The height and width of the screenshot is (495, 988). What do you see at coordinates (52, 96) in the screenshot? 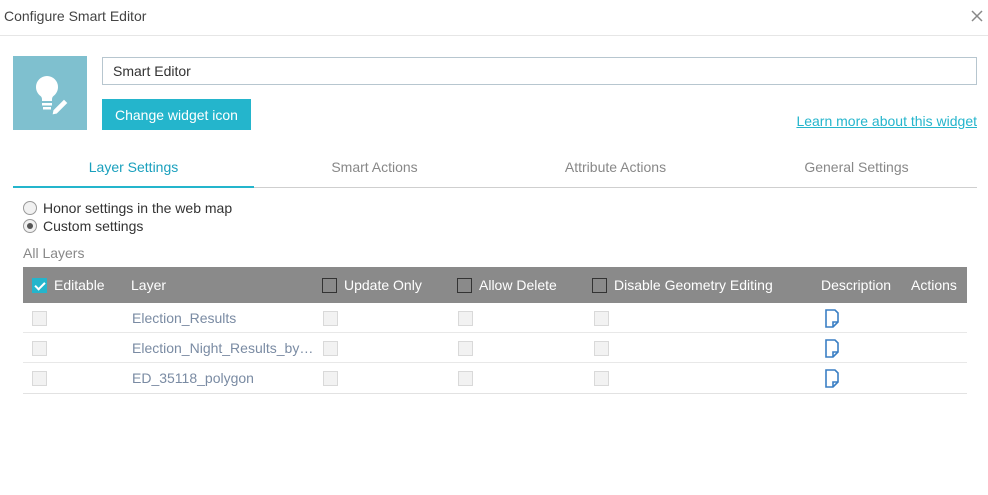
I see `lightbulb-pencil-icon` at bounding box center [52, 96].